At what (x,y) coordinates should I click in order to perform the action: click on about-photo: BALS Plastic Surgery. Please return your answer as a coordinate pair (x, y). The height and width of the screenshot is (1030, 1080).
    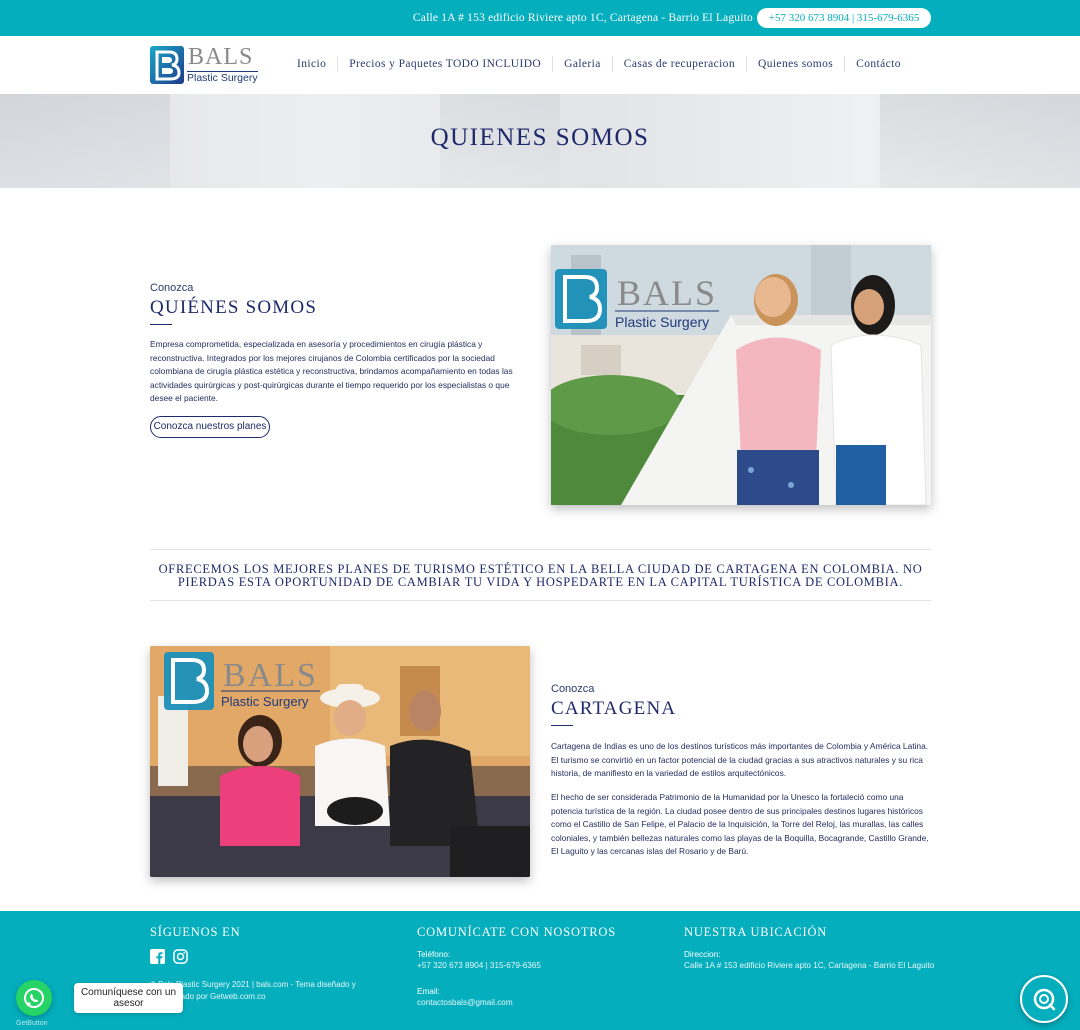
    Looking at the image, I should click on (741, 375).